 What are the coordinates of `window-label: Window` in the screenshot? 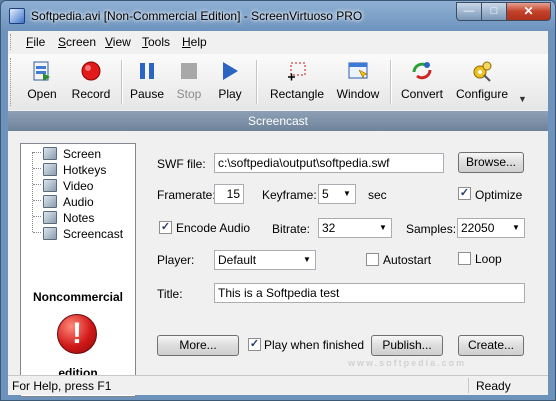 It's located at (358, 94).